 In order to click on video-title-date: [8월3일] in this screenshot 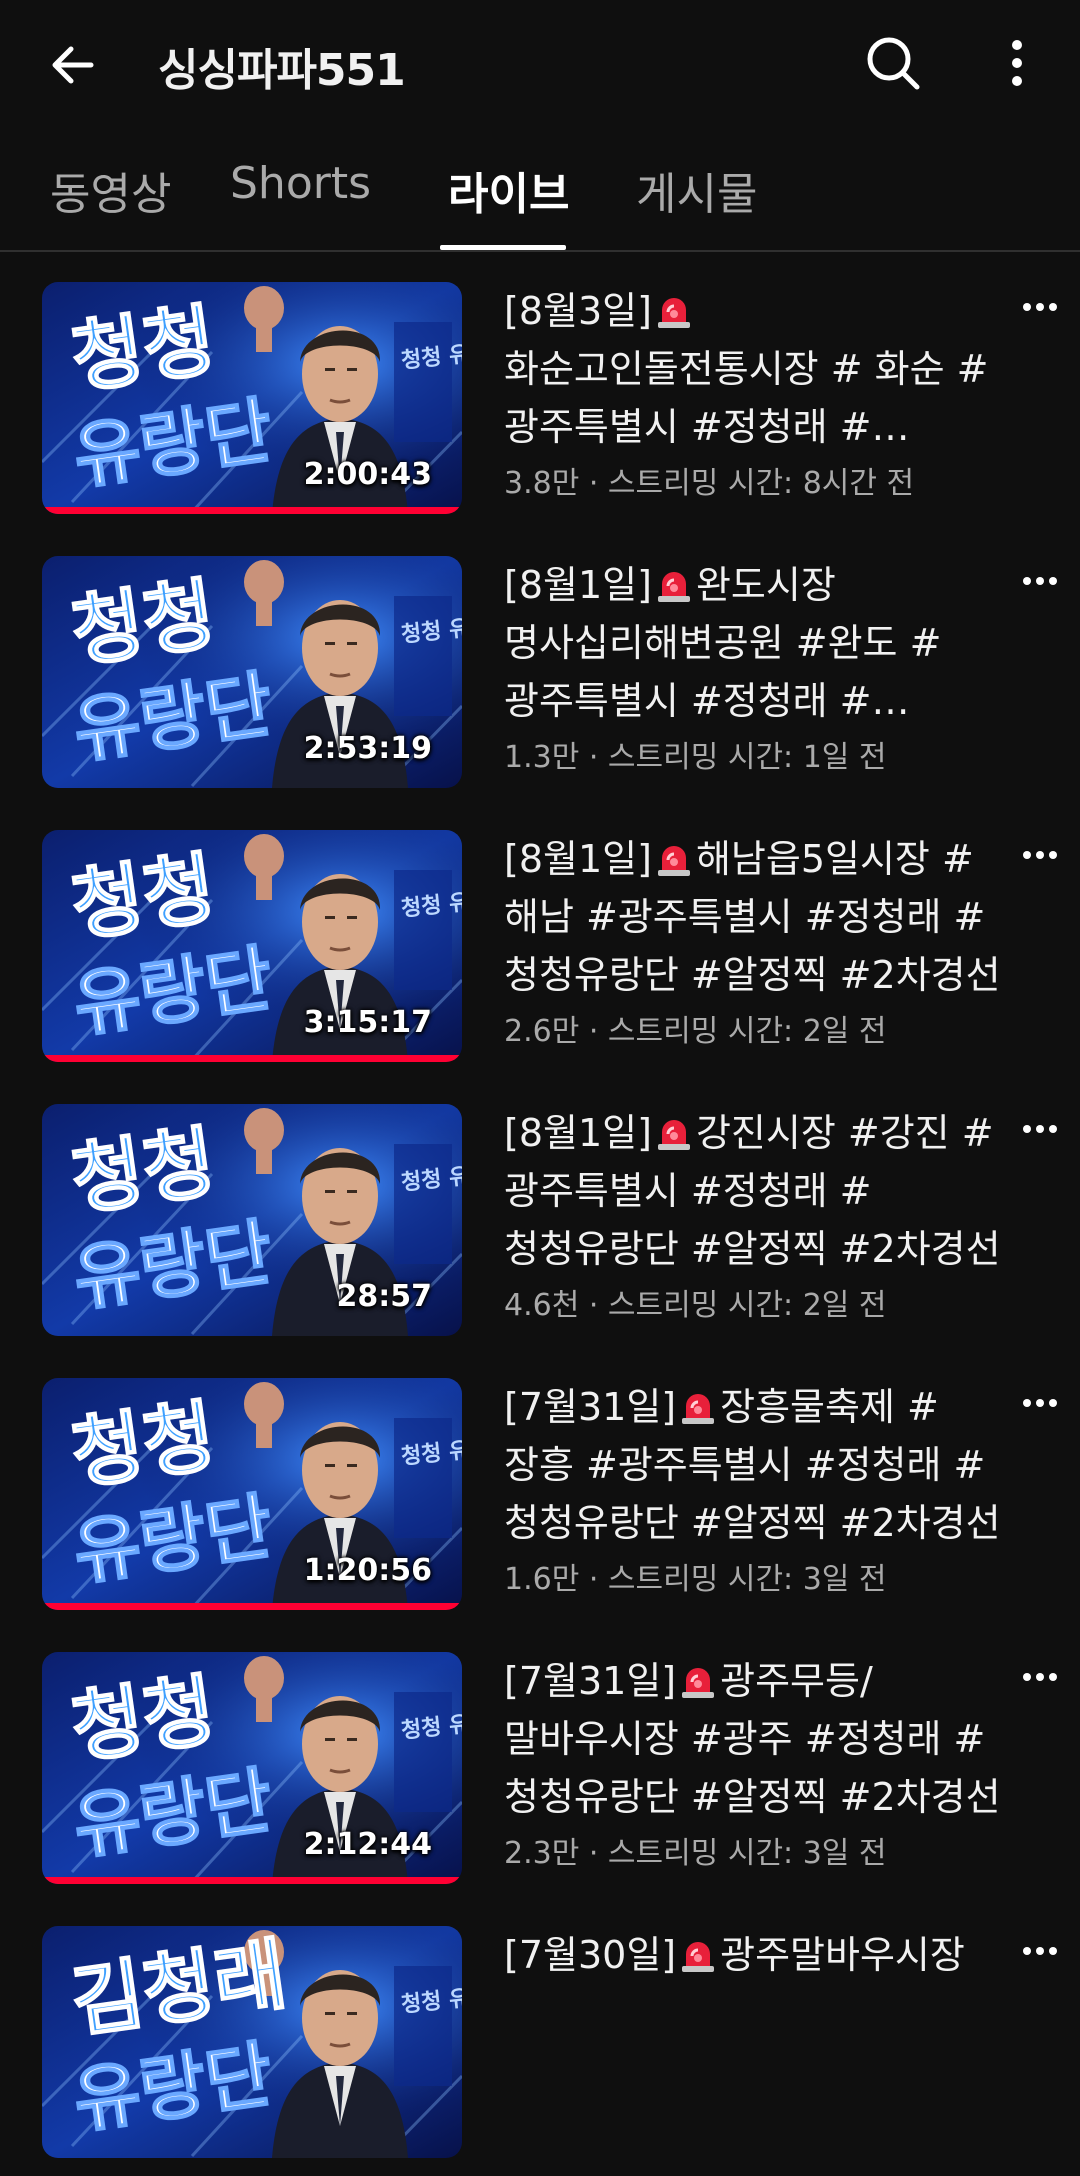, I will do `click(578, 311)`.